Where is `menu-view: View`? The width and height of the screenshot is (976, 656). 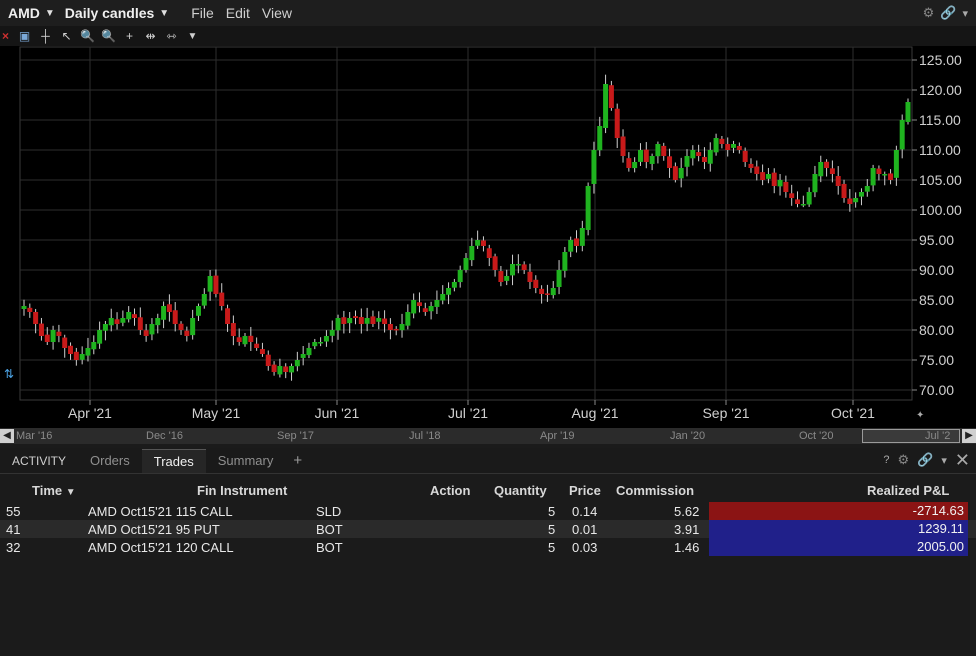 menu-view: View is located at coordinates (277, 13).